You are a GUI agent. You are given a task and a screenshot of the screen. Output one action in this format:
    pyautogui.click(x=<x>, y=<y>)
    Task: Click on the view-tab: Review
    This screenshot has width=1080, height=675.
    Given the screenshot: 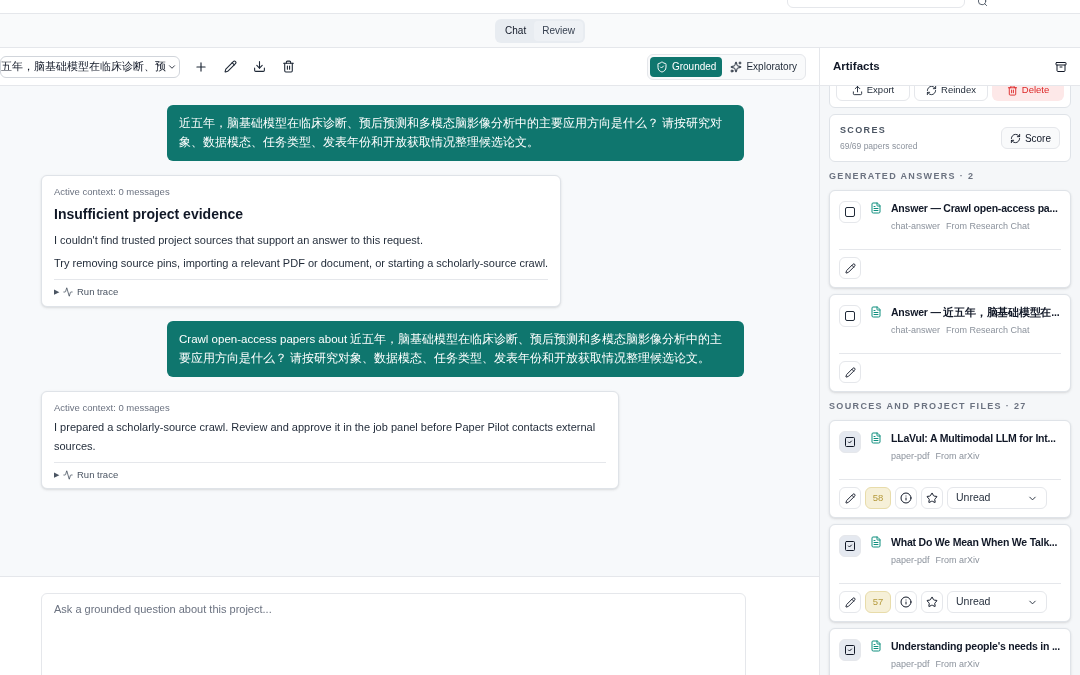 What is the action you would take?
    pyautogui.click(x=558, y=30)
    